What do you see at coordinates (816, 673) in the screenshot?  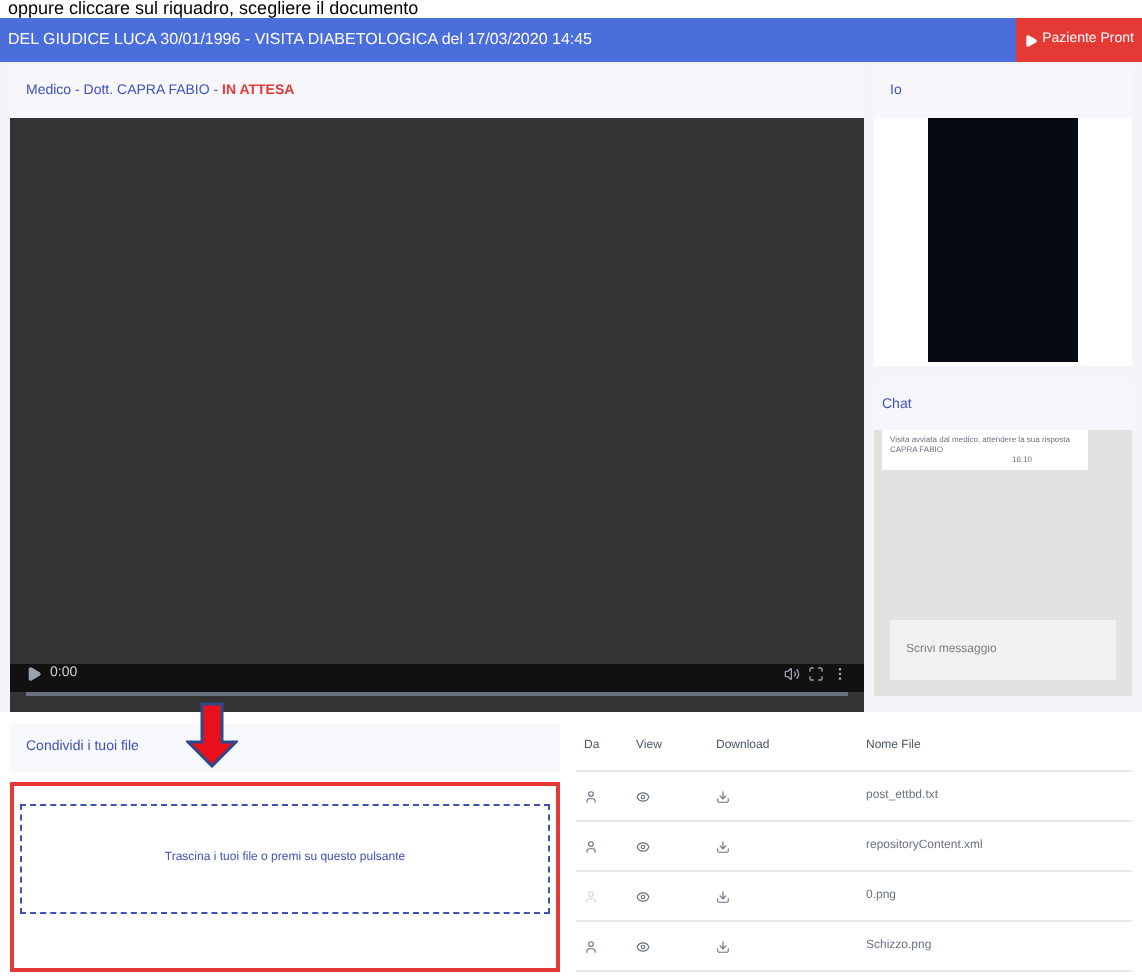 I see `fullscreen-icon` at bounding box center [816, 673].